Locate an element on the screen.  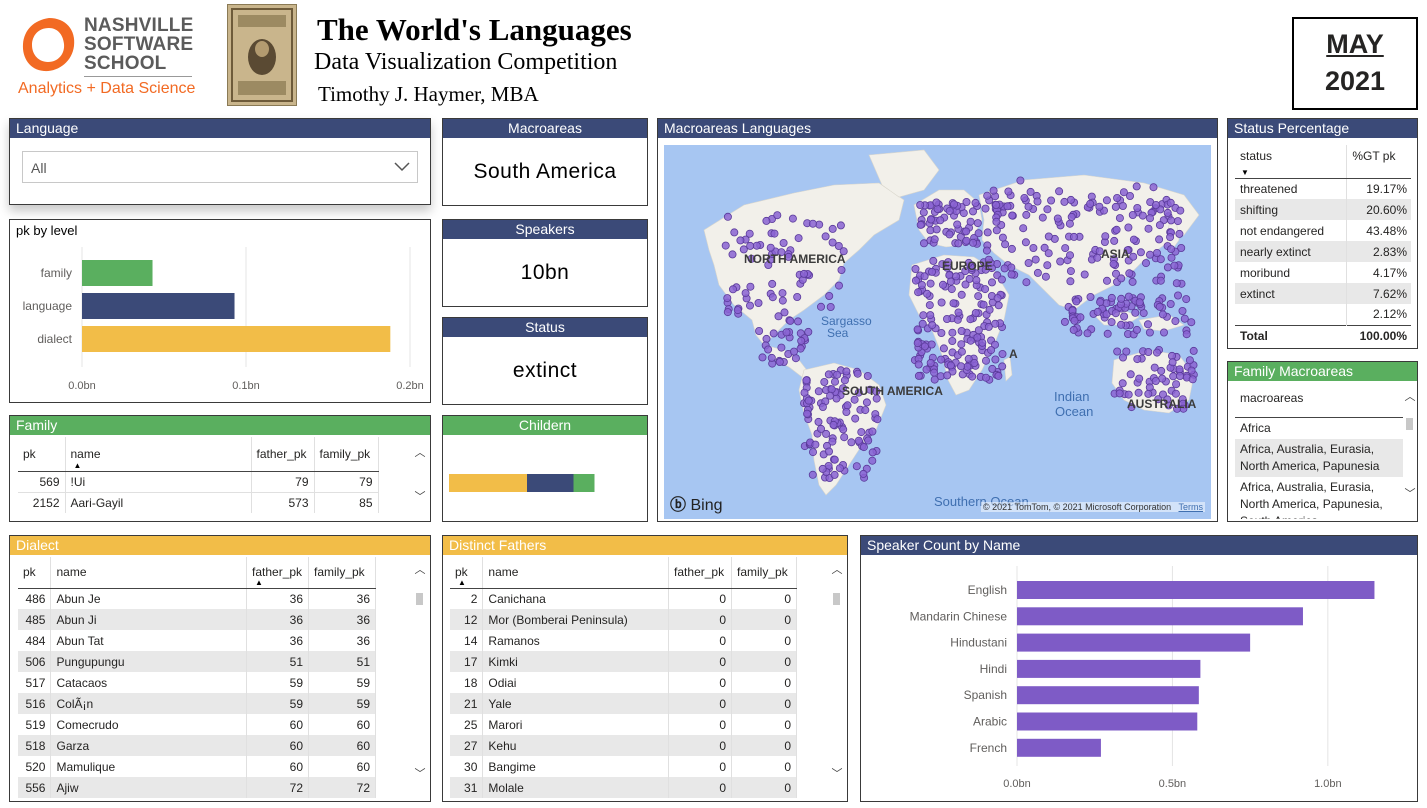
table-row: shifting 20.60% is located at coordinates (1323, 209).